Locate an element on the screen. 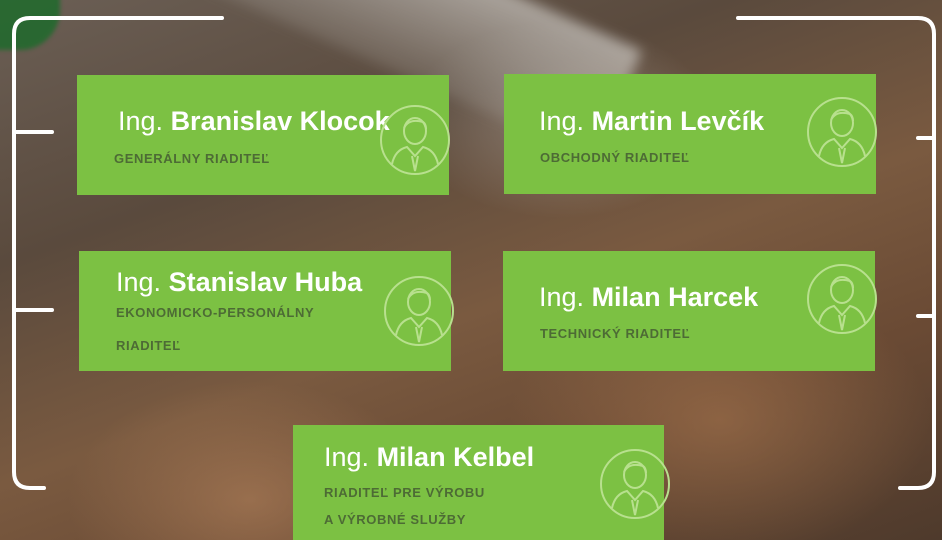 The height and width of the screenshot is (540, 942). director-card-klocok: Ing. Branislav Klocok GENERÁLNY RIADITEĽ is located at coordinates (263, 135).